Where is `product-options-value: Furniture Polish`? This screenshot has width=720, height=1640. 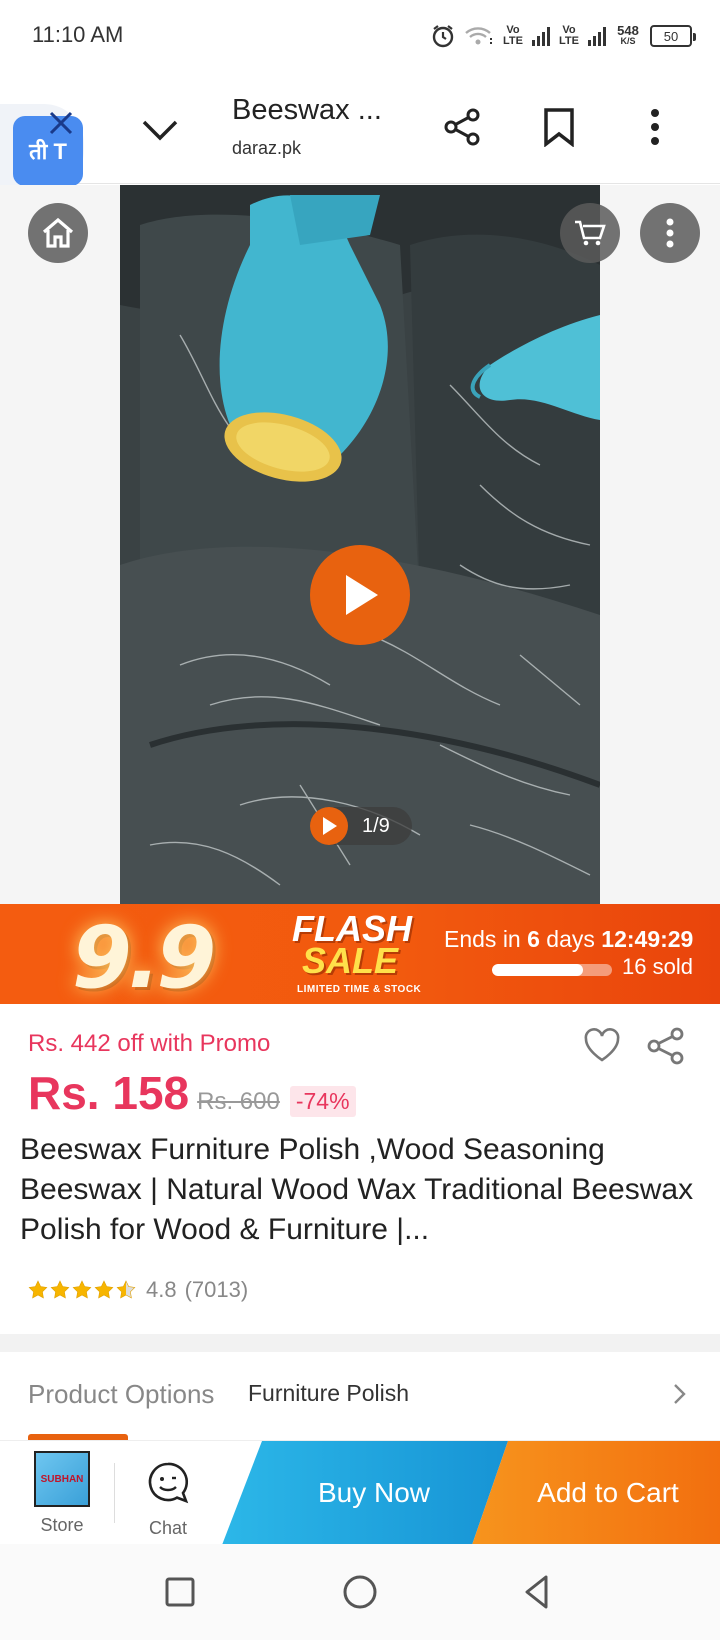 product-options-value: Furniture Polish is located at coordinates (329, 1393).